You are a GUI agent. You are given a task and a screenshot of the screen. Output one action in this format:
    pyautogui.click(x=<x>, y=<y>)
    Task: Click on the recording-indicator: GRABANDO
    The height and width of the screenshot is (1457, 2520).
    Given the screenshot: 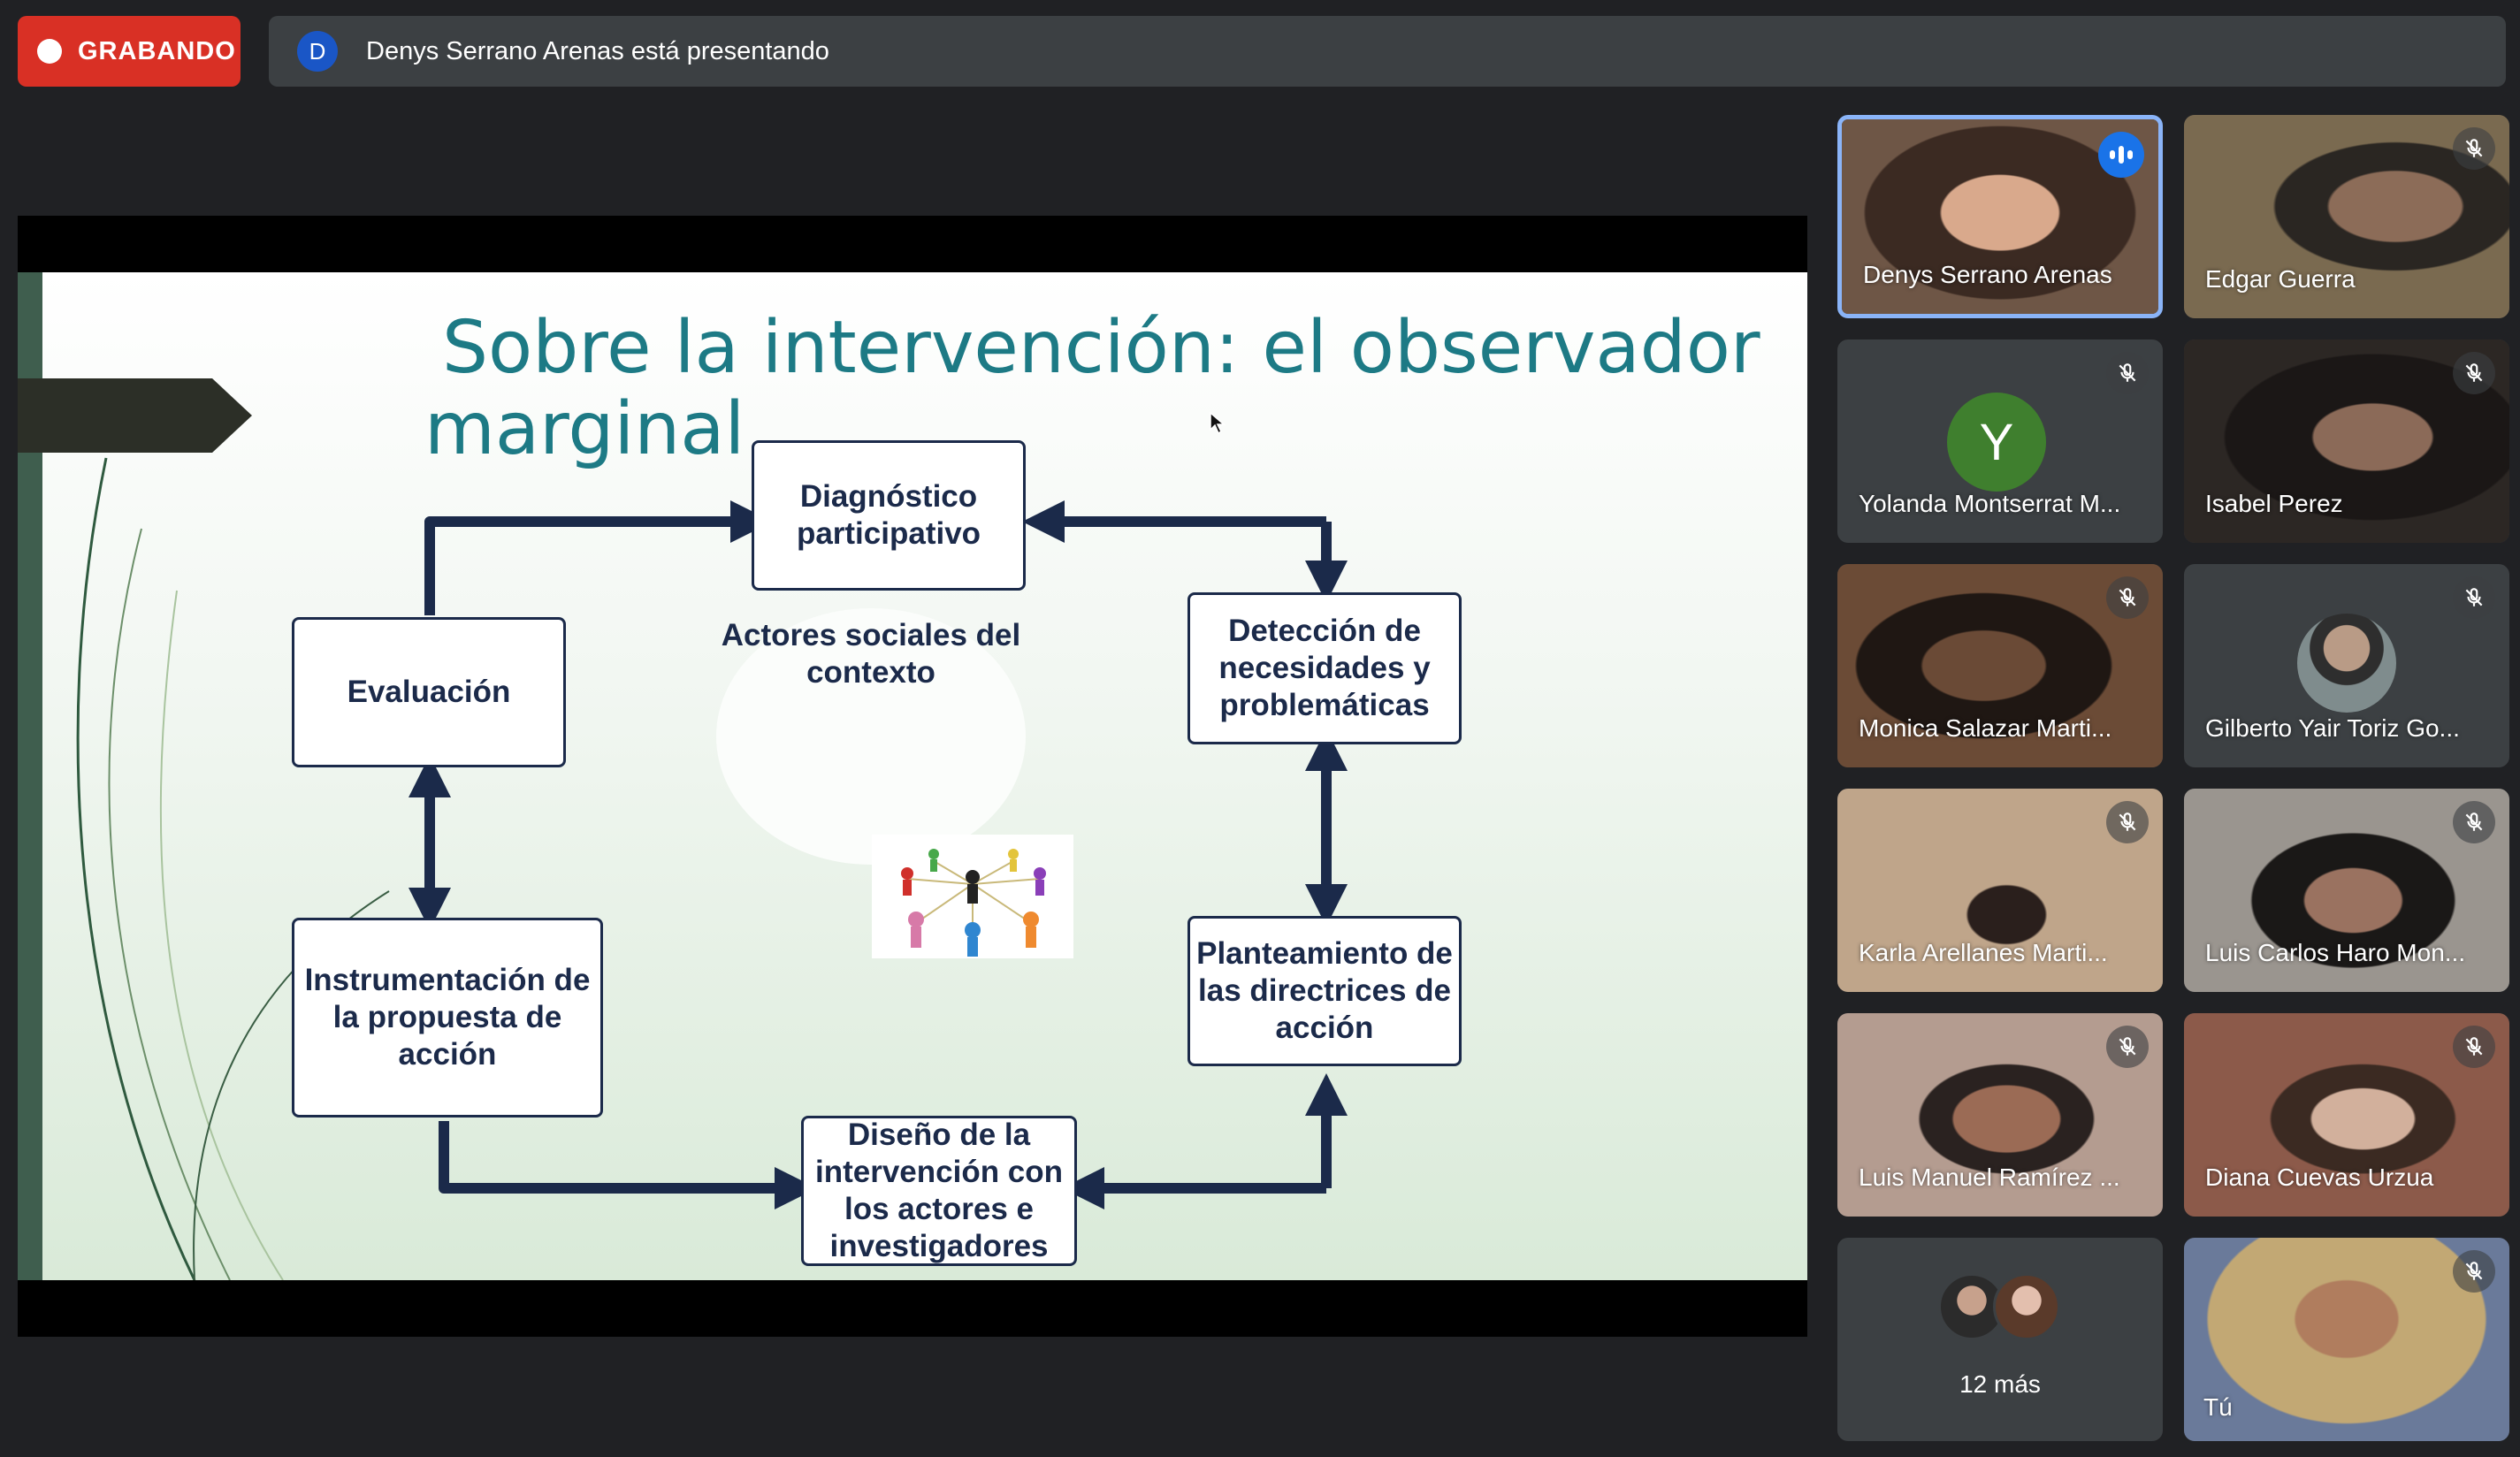 What is the action you would take?
    pyautogui.click(x=129, y=51)
    